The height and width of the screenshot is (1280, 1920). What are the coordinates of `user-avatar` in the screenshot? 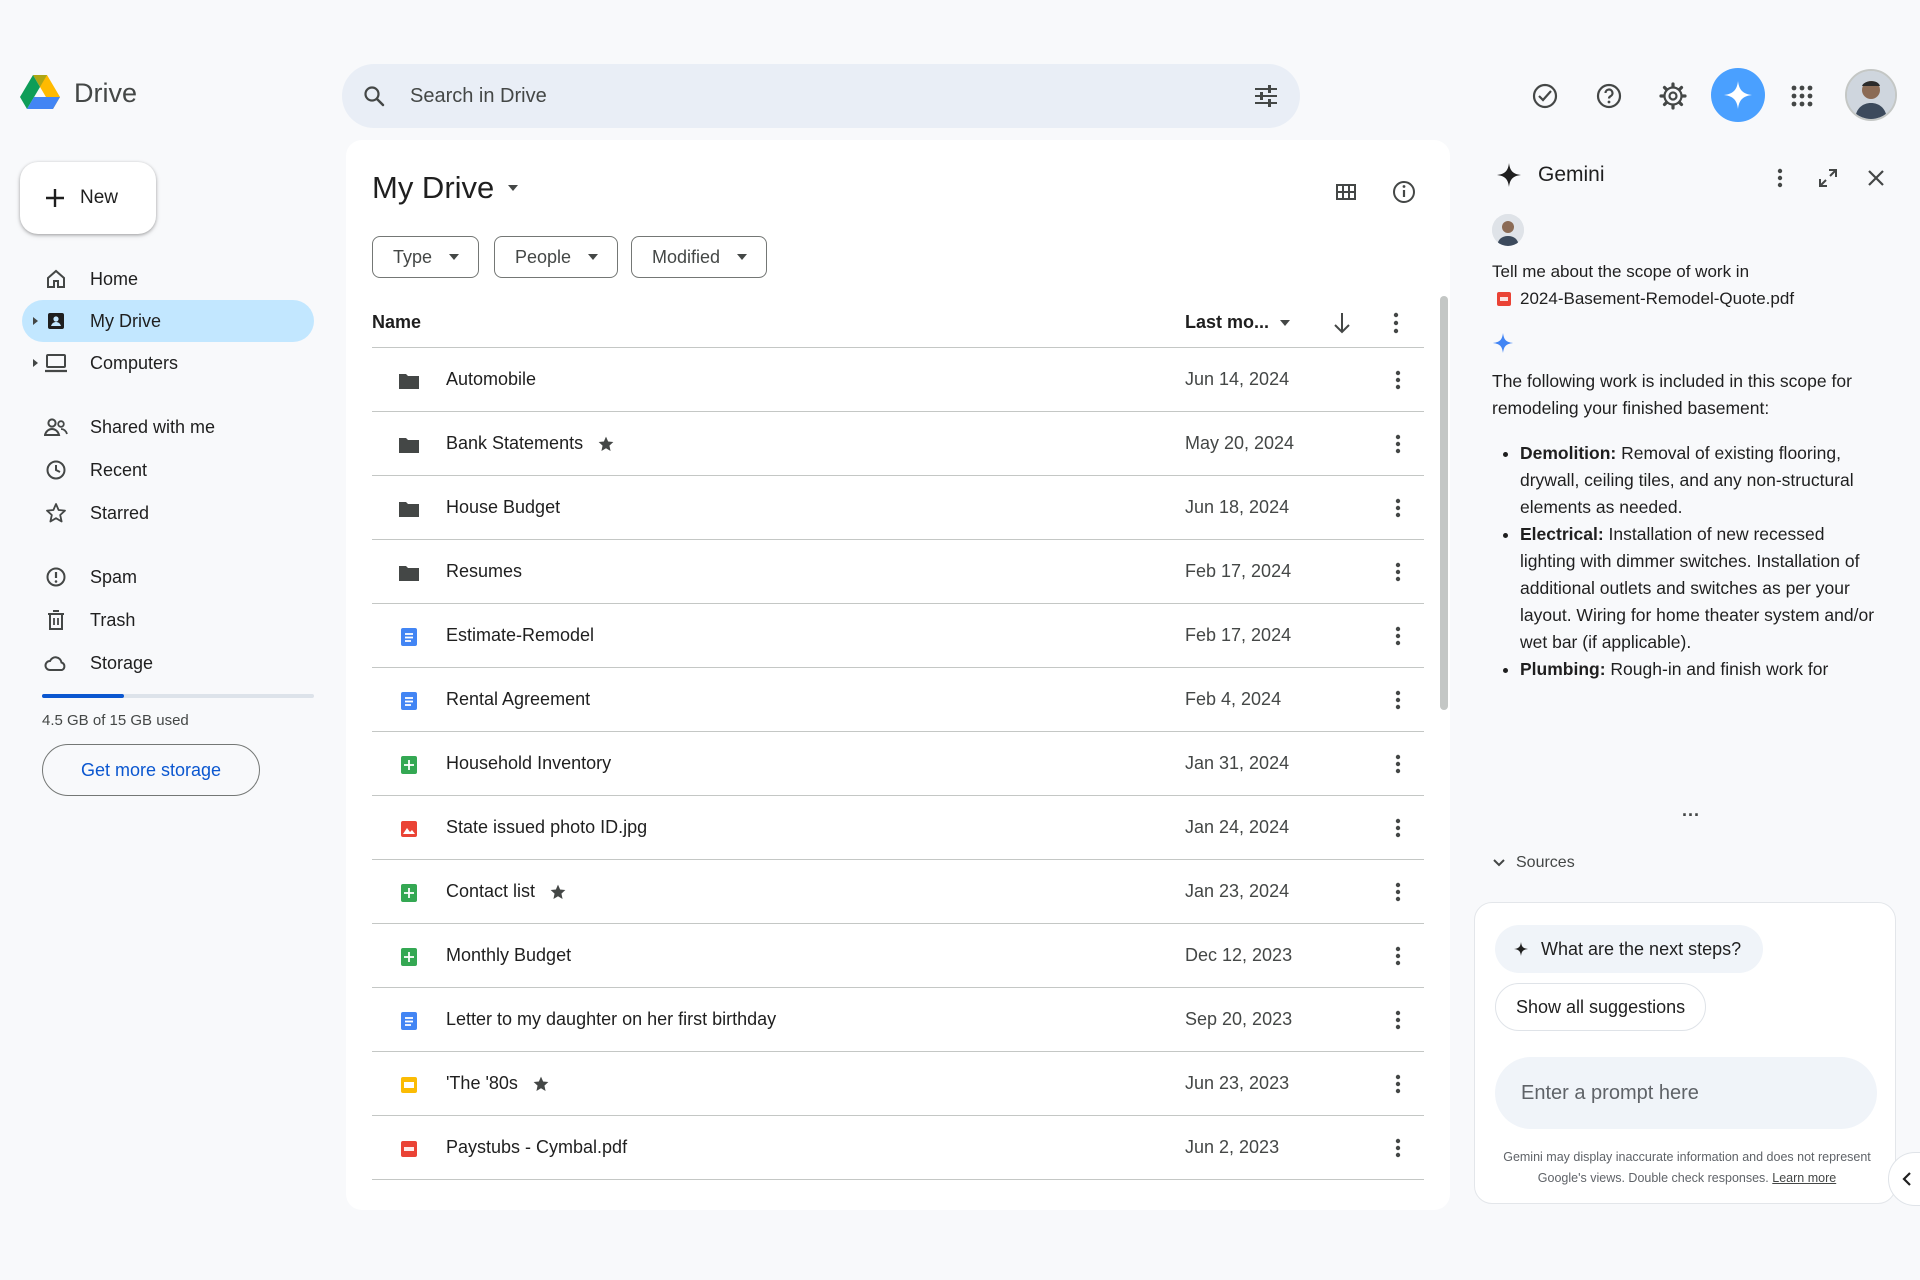 It's located at (1508, 230).